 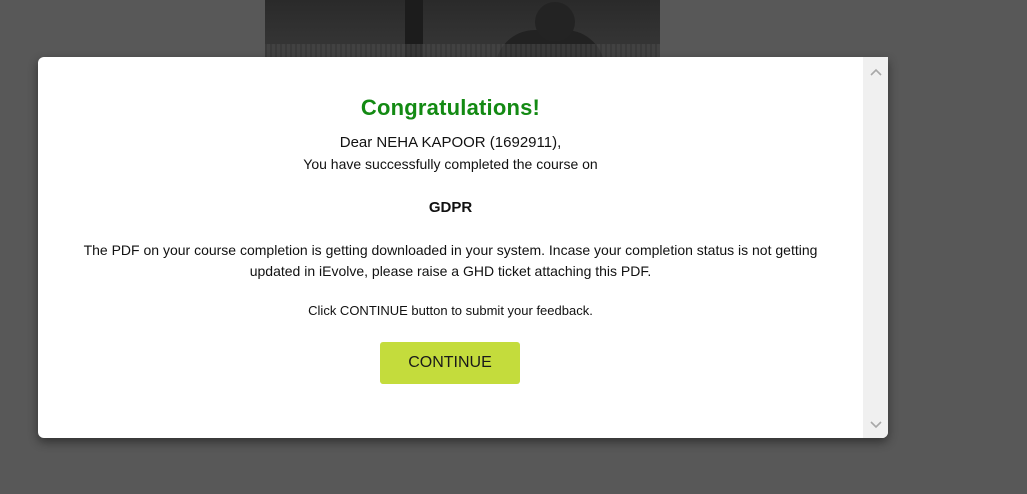 I want to click on continue-button: CONTINUE, so click(x=450, y=363).